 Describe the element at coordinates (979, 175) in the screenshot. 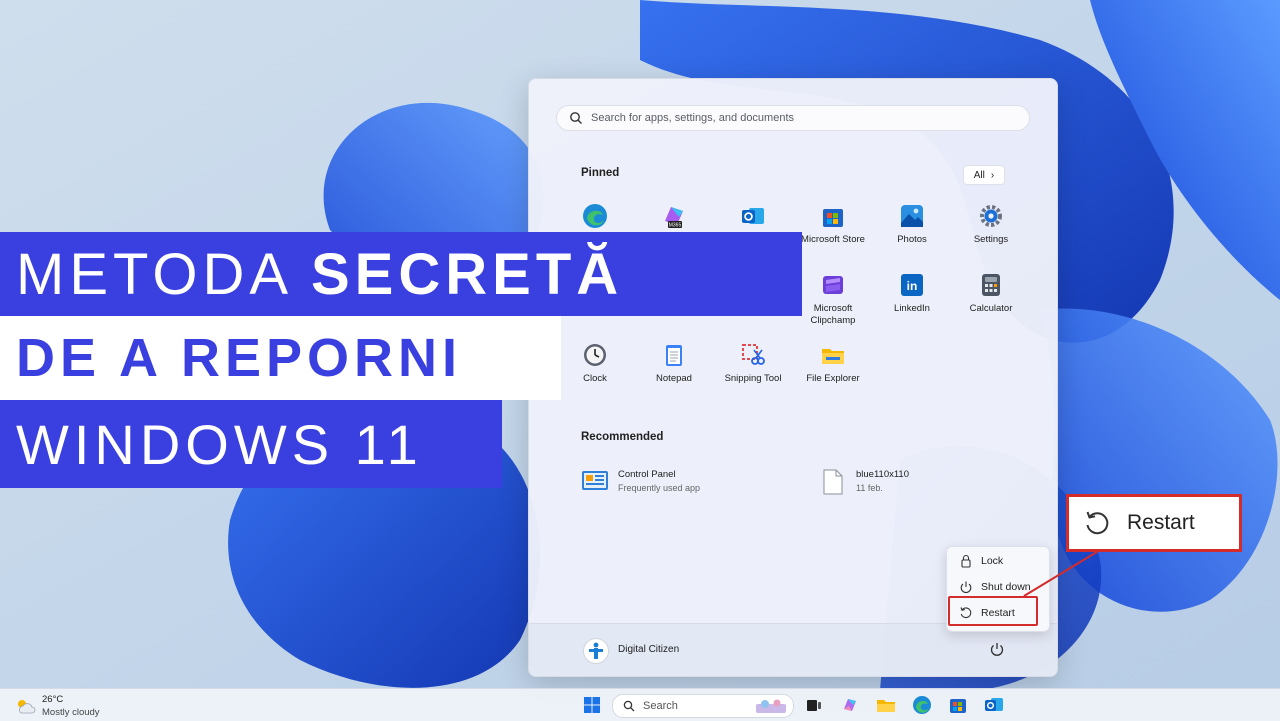

I see `all-apps-label: All` at that location.